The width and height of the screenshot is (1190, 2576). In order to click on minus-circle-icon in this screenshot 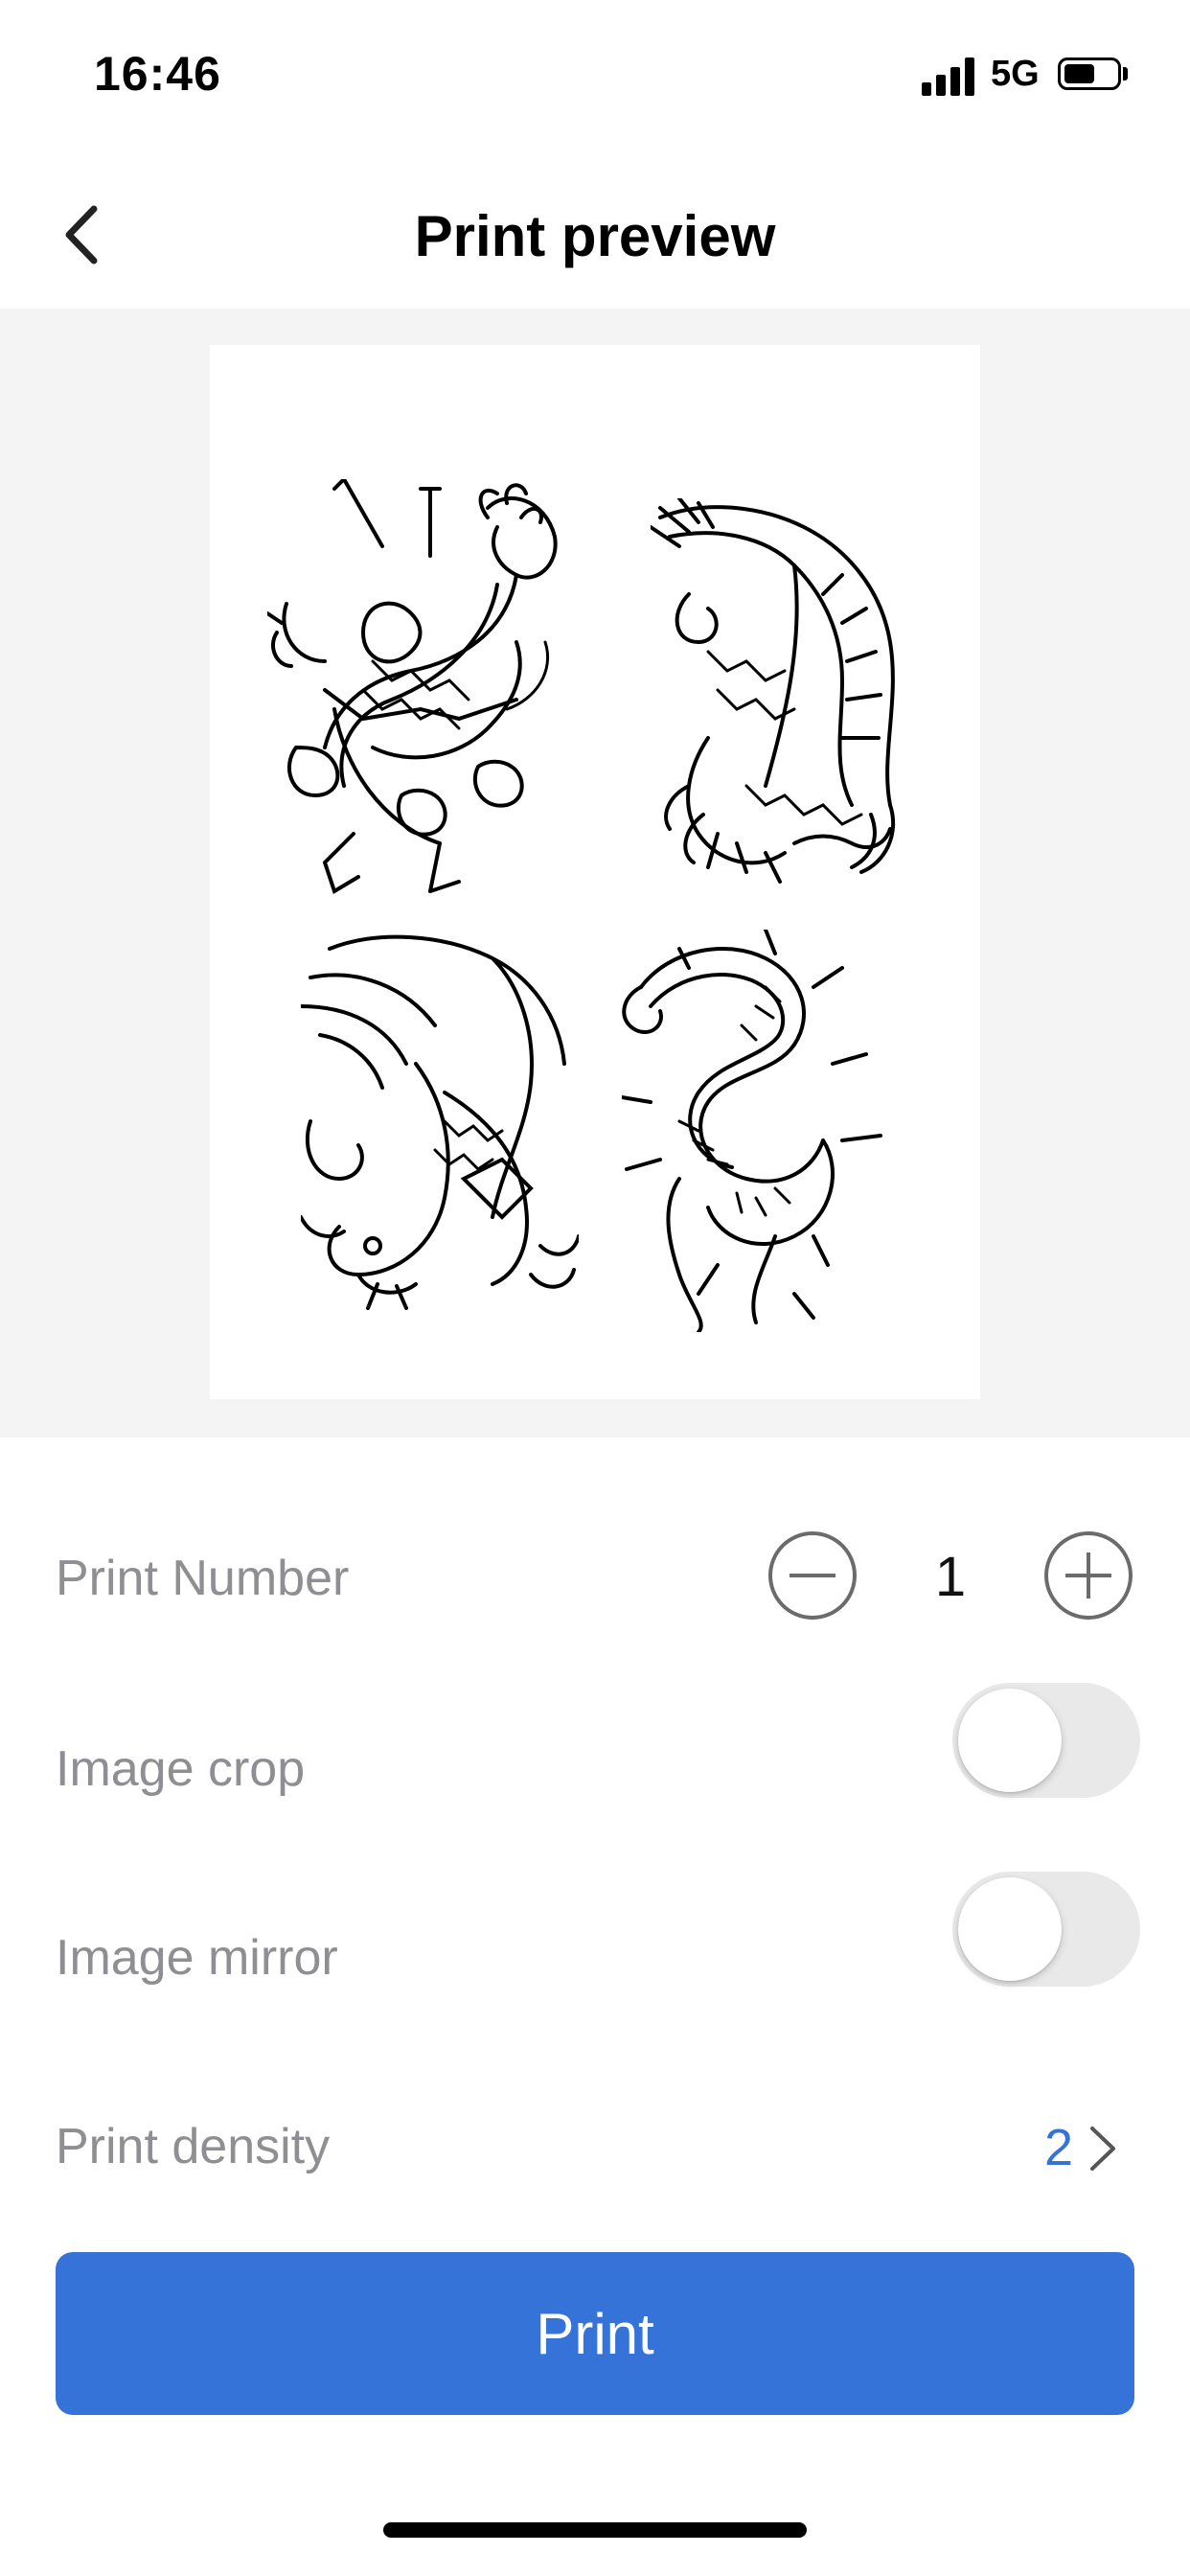, I will do `click(812, 1575)`.